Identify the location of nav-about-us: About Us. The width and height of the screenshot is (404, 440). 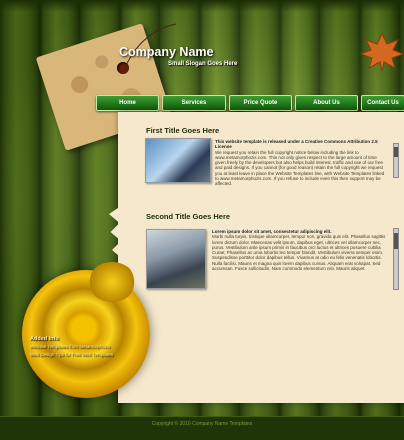
(326, 103).